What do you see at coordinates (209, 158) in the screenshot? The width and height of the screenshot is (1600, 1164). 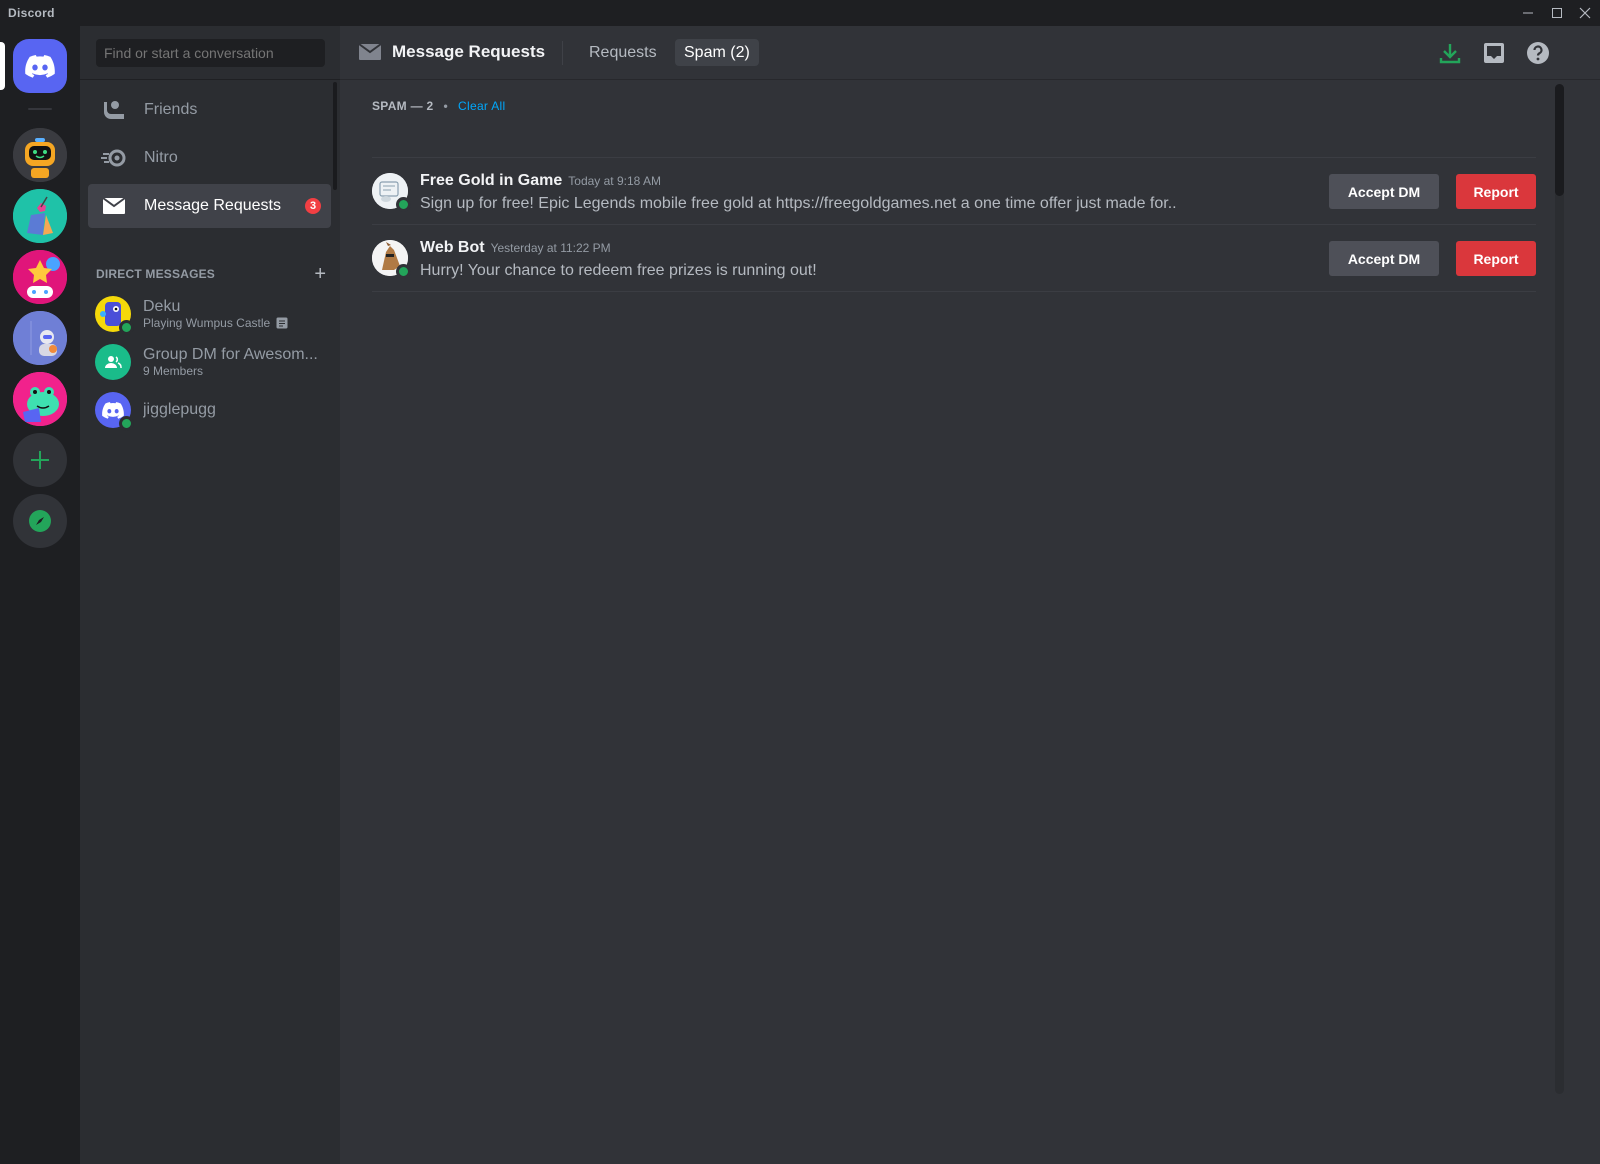 I see `nav-nitro: Nitro` at bounding box center [209, 158].